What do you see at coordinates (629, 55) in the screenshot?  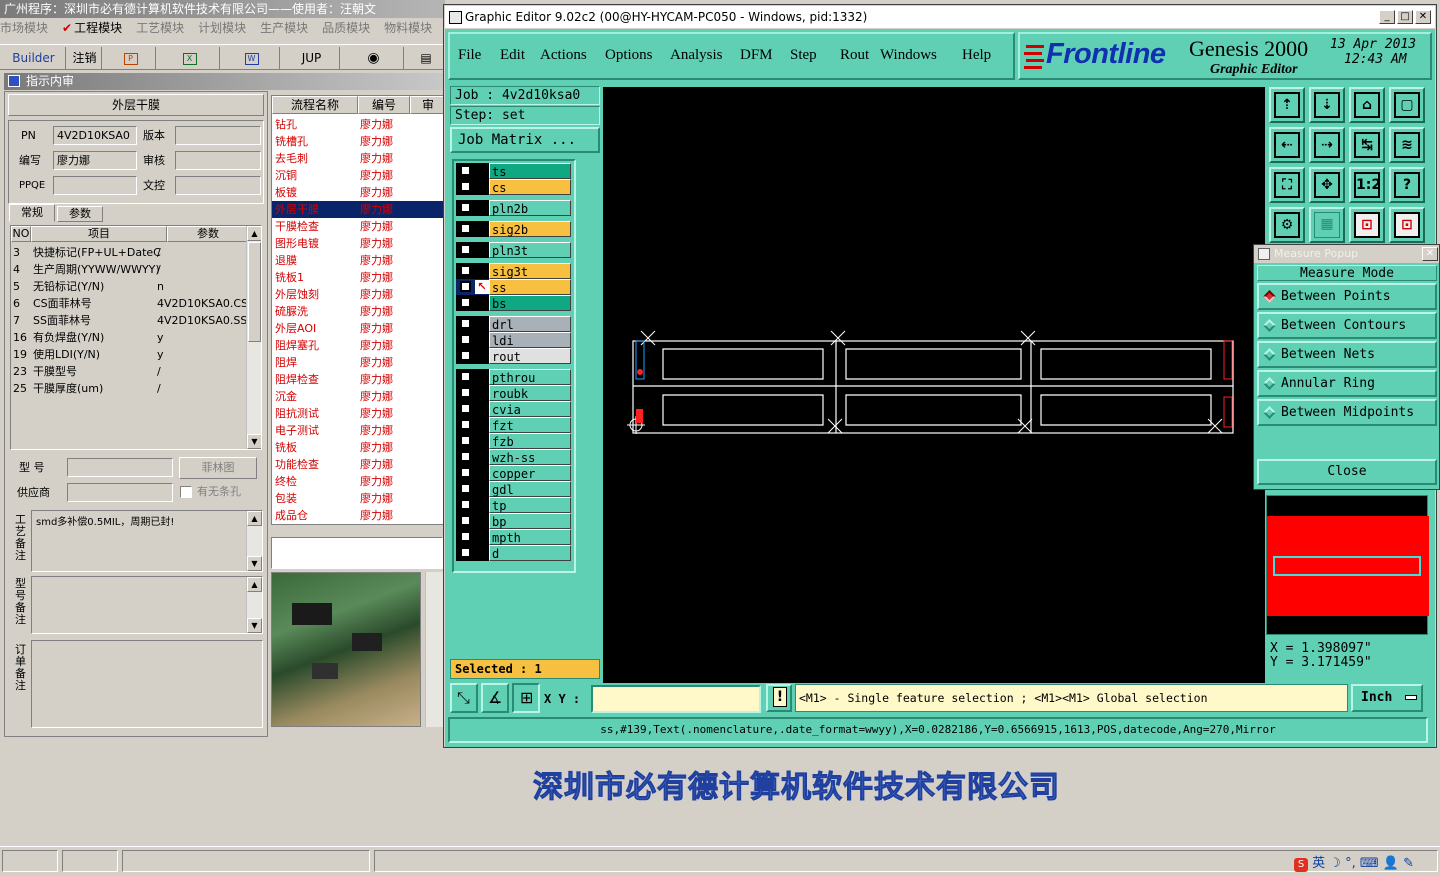 I see `menu-options: Options` at bounding box center [629, 55].